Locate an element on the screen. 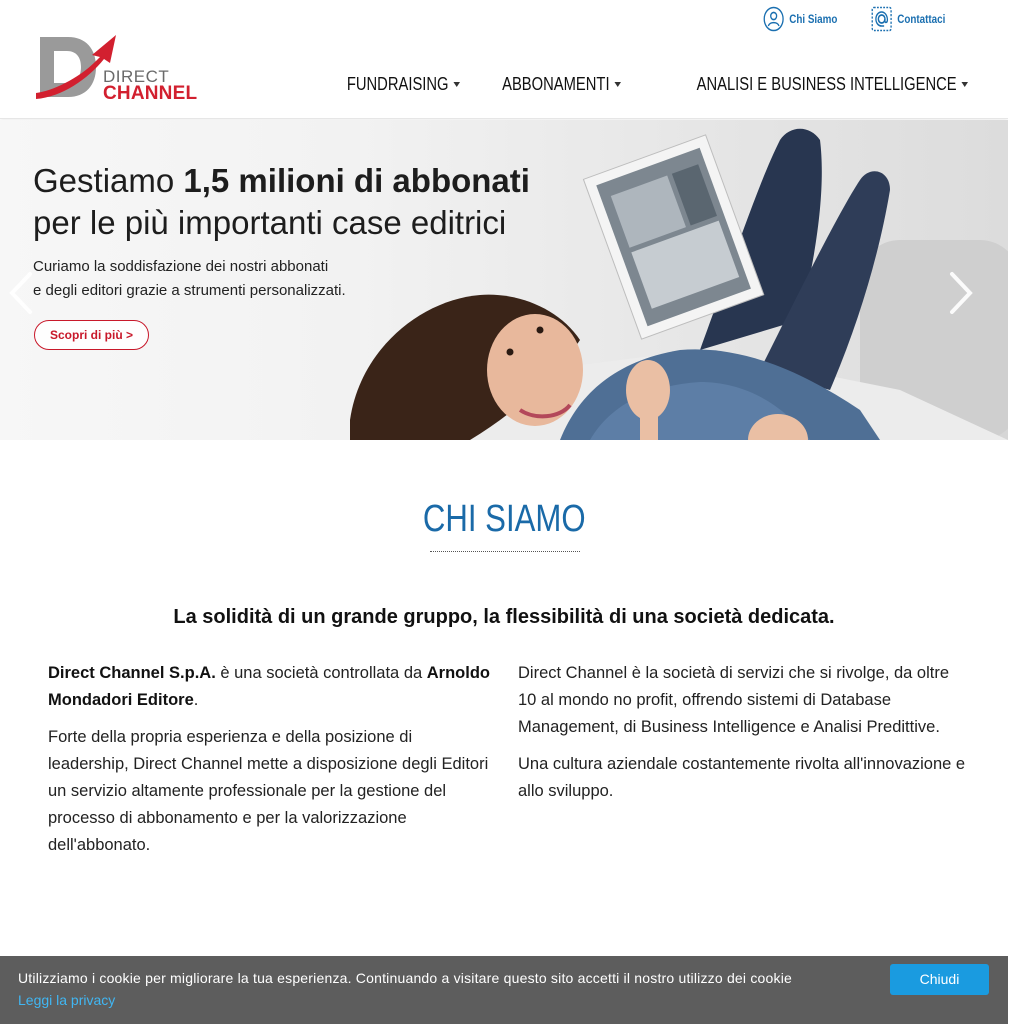 The image size is (1024, 1024). nav-fundraising: FUNDRAISING is located at coordinates (403, 84).